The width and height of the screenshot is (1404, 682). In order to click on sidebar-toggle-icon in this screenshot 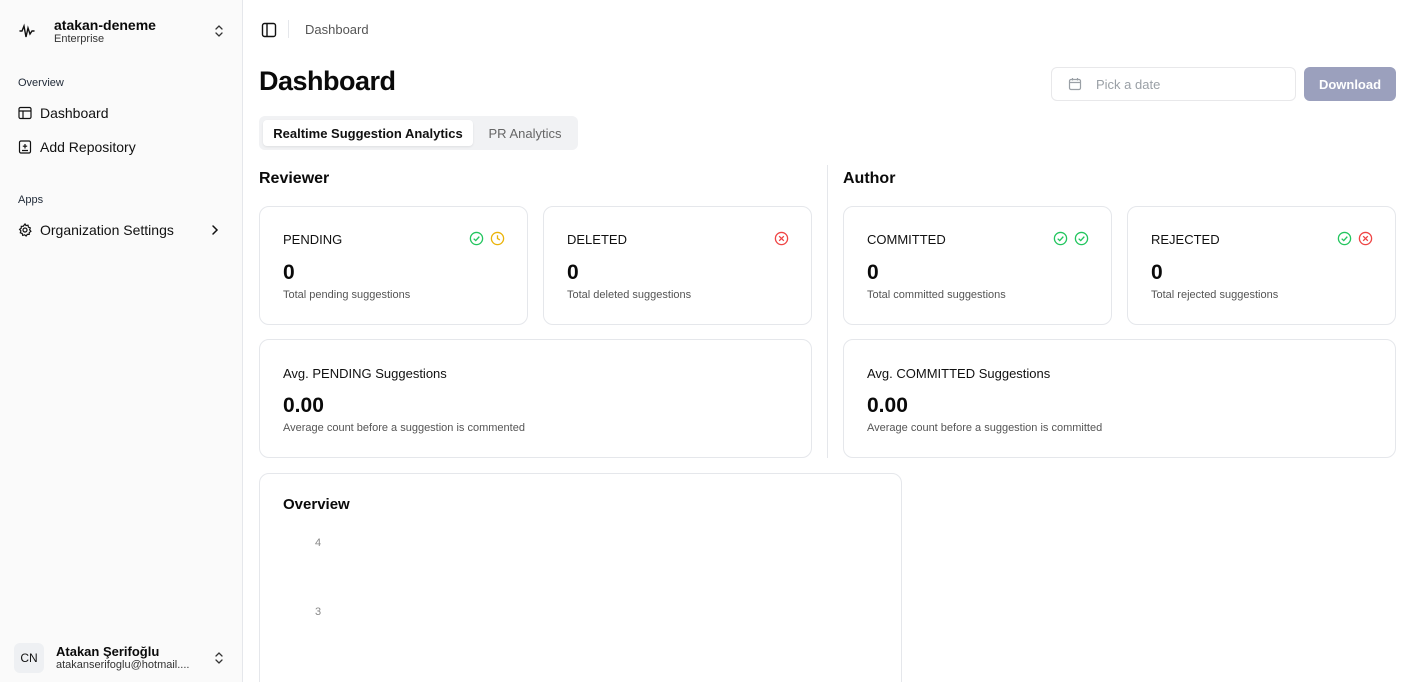, I will do `click(269, 30)`.